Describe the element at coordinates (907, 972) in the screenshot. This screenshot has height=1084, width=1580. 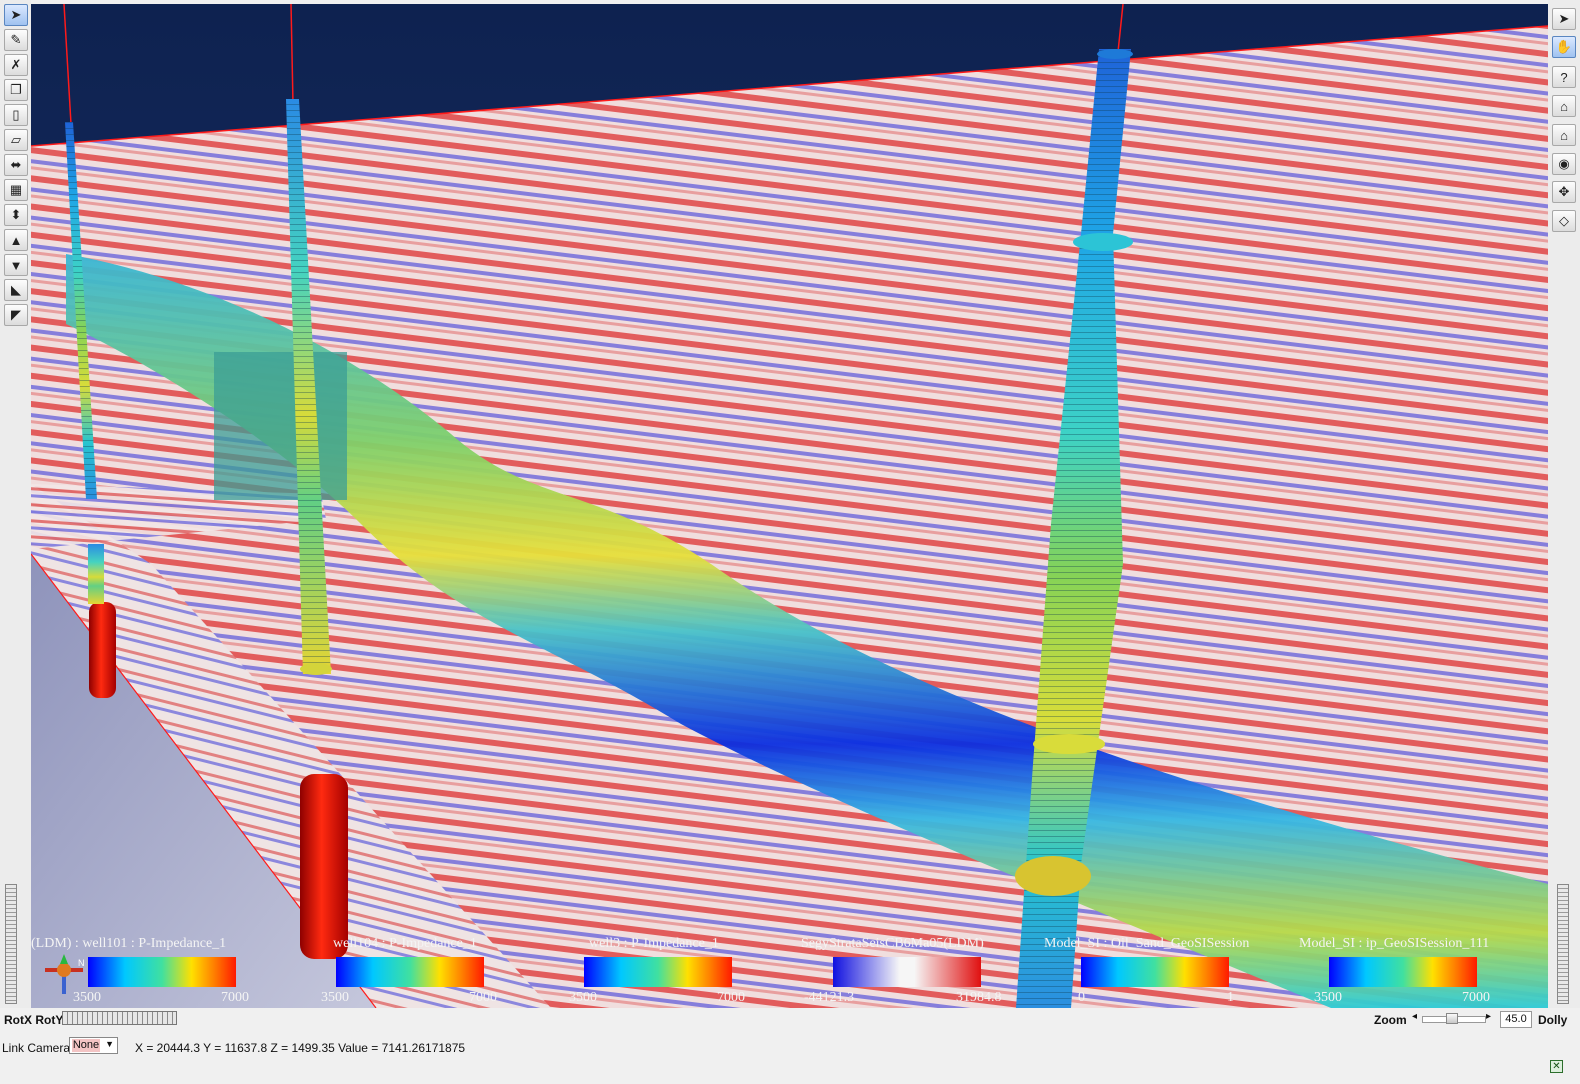
I see `legend-colorbar-seismic` at that location.